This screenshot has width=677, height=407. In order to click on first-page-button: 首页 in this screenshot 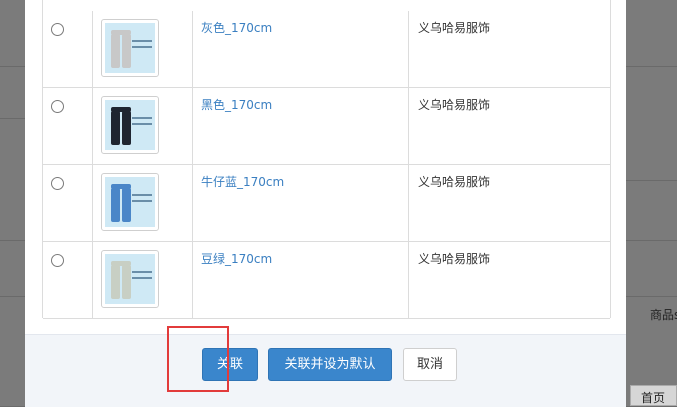, I will do `click(653, 395)`.